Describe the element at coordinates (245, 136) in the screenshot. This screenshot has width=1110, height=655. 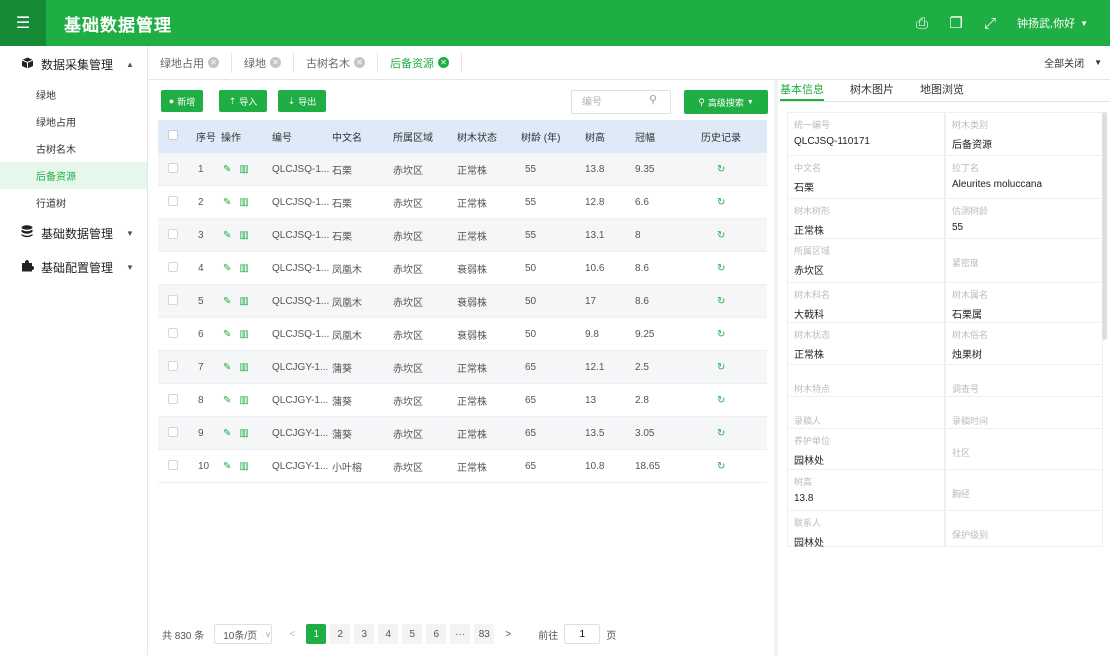
I see `column-header: 操作` at that location.